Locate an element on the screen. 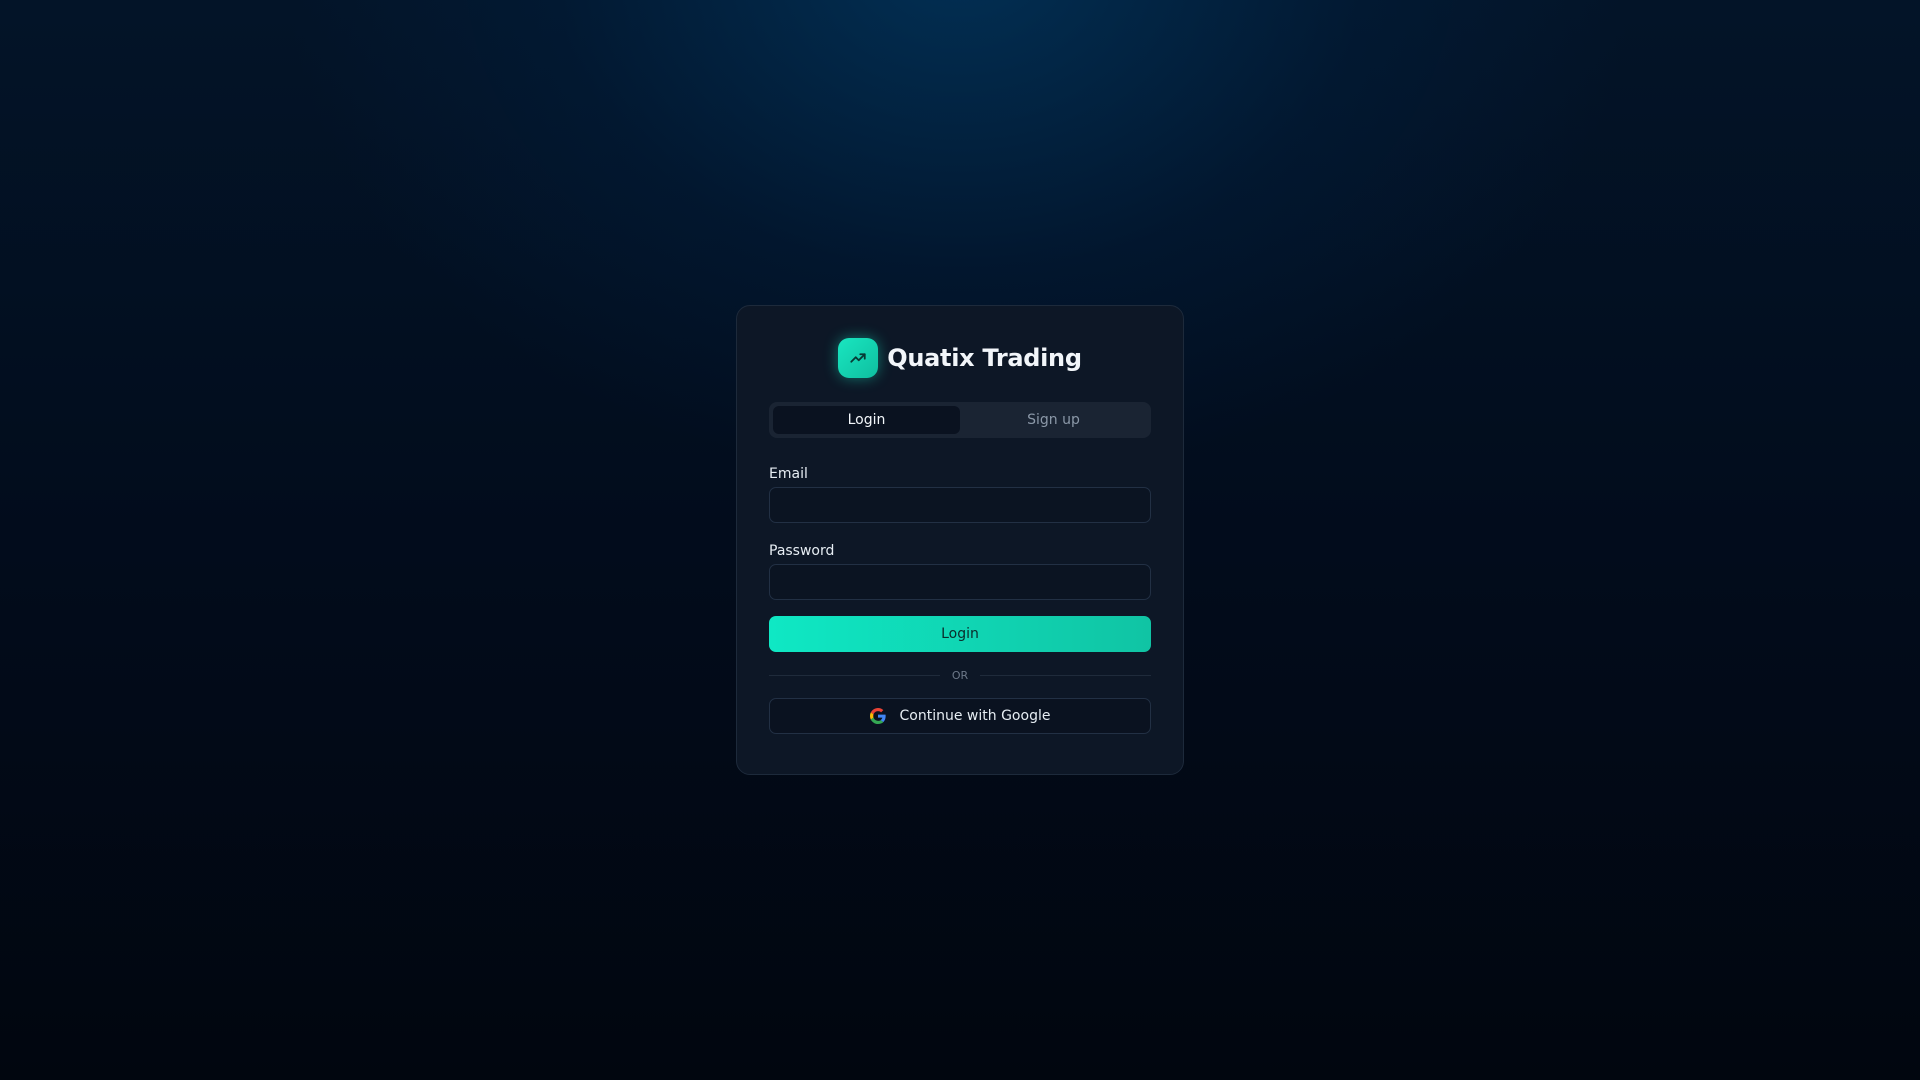  tab-sign-up: Sign up is located at coordinates (1053, 420).